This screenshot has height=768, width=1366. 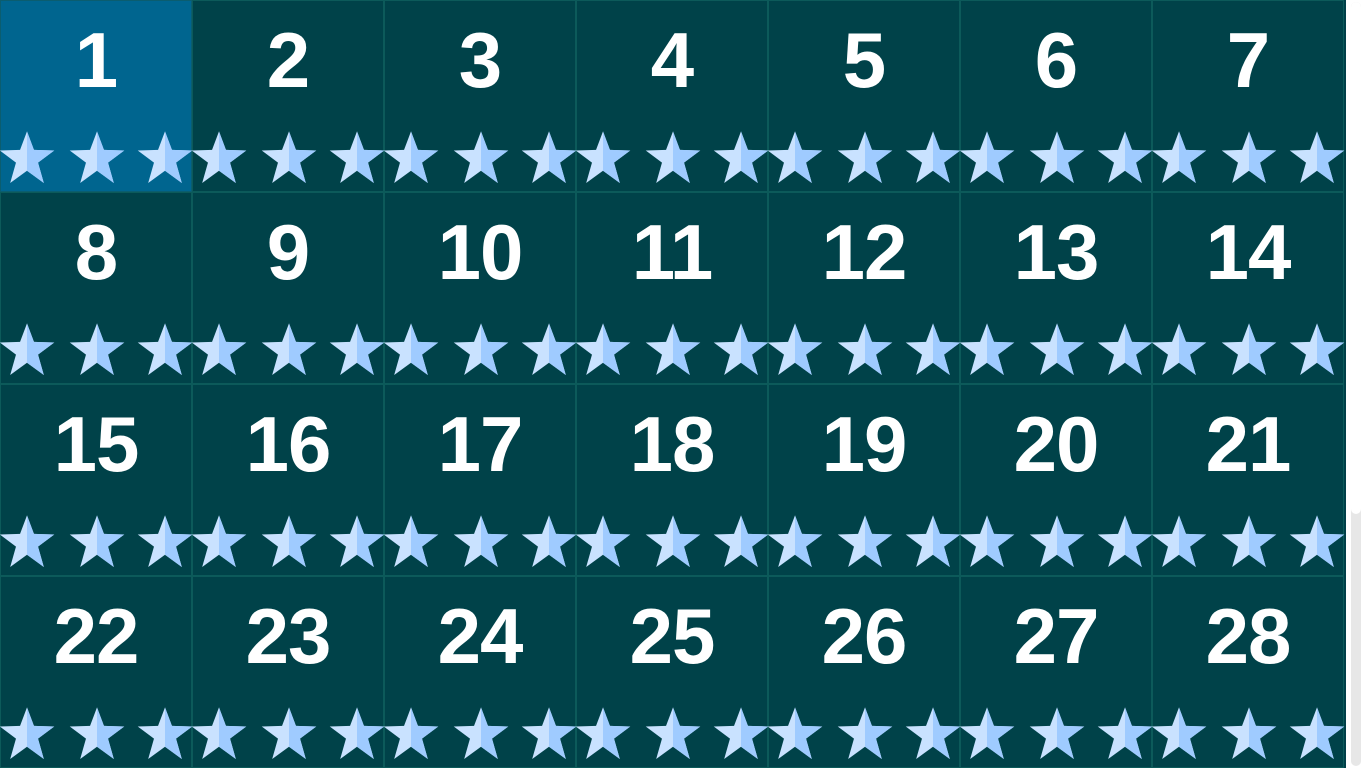 What do you see at coordinates (480, 252) in the screenshot?
I see `level-number: 10` at bounding box center [480, 252].